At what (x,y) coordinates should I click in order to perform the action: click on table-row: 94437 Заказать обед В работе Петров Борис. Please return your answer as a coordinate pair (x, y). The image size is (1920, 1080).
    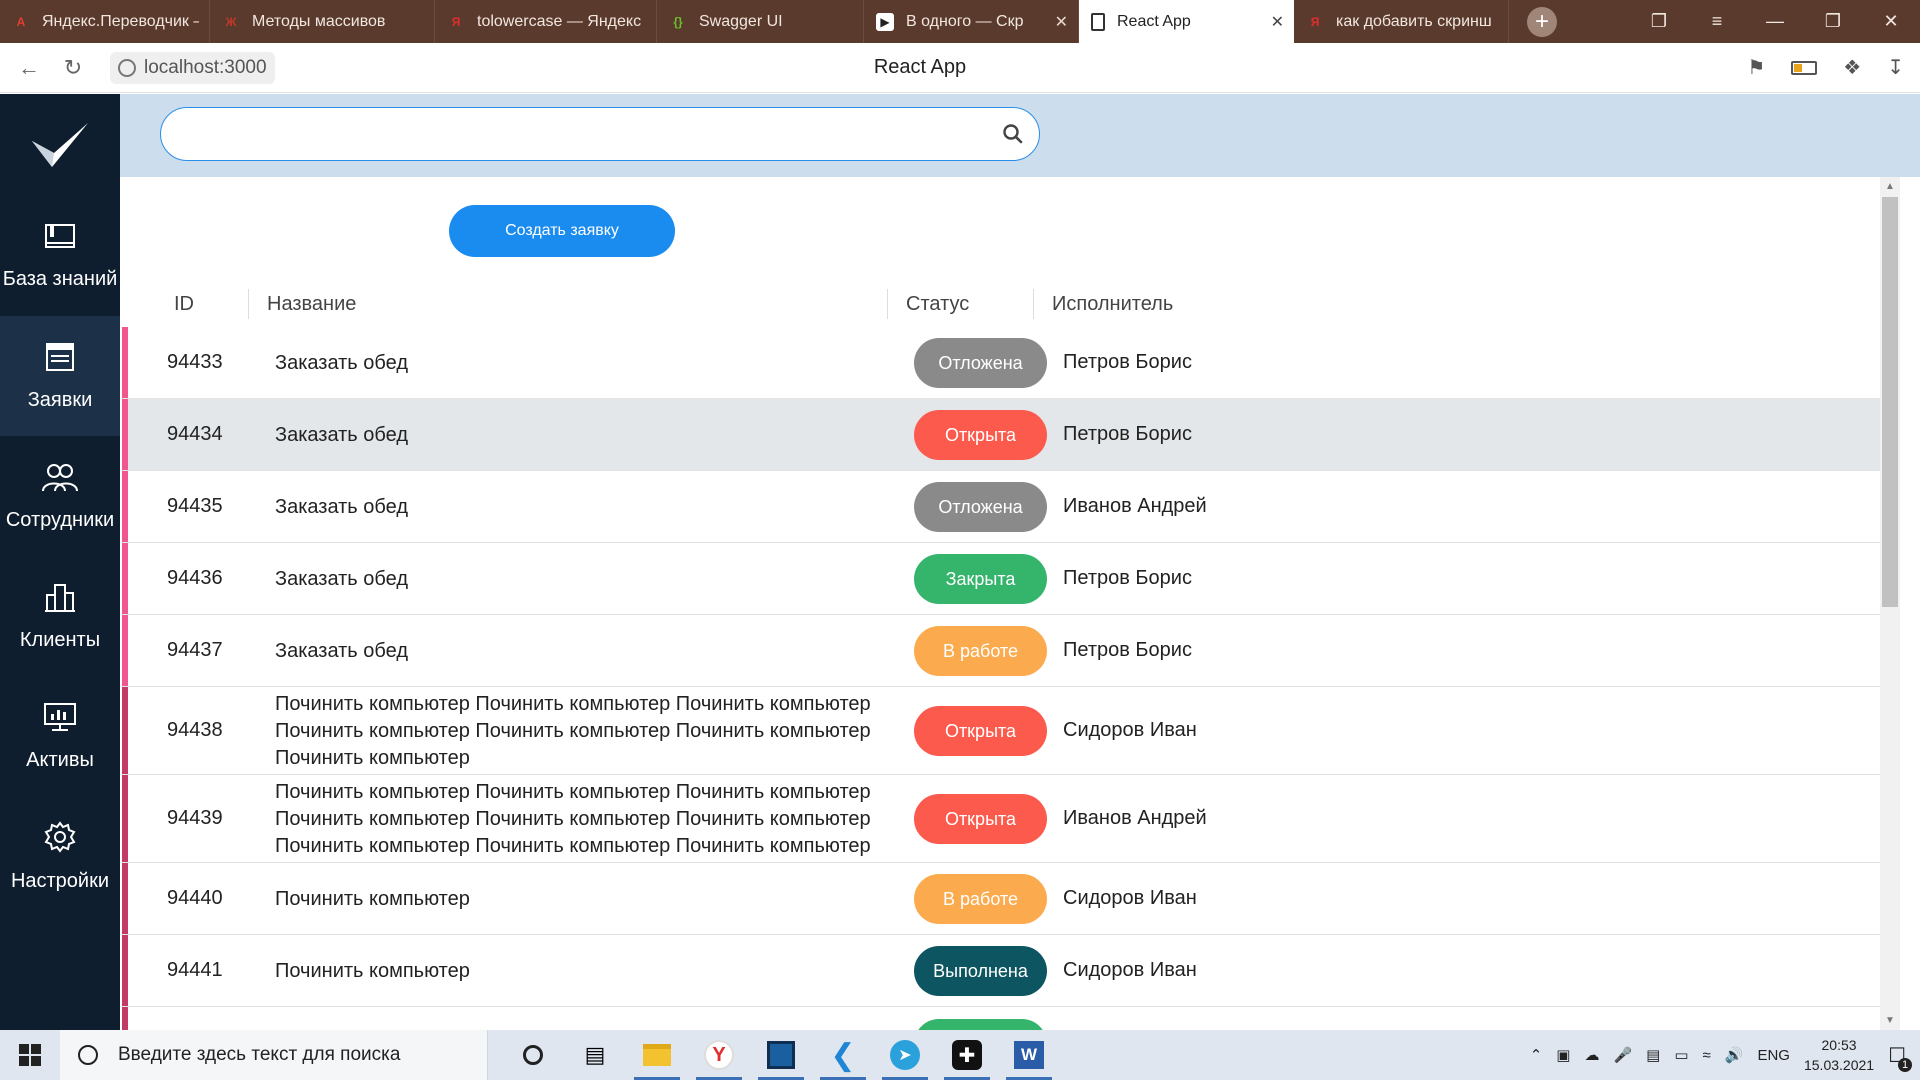
    Looking at the image, I should click on (1011, 651).